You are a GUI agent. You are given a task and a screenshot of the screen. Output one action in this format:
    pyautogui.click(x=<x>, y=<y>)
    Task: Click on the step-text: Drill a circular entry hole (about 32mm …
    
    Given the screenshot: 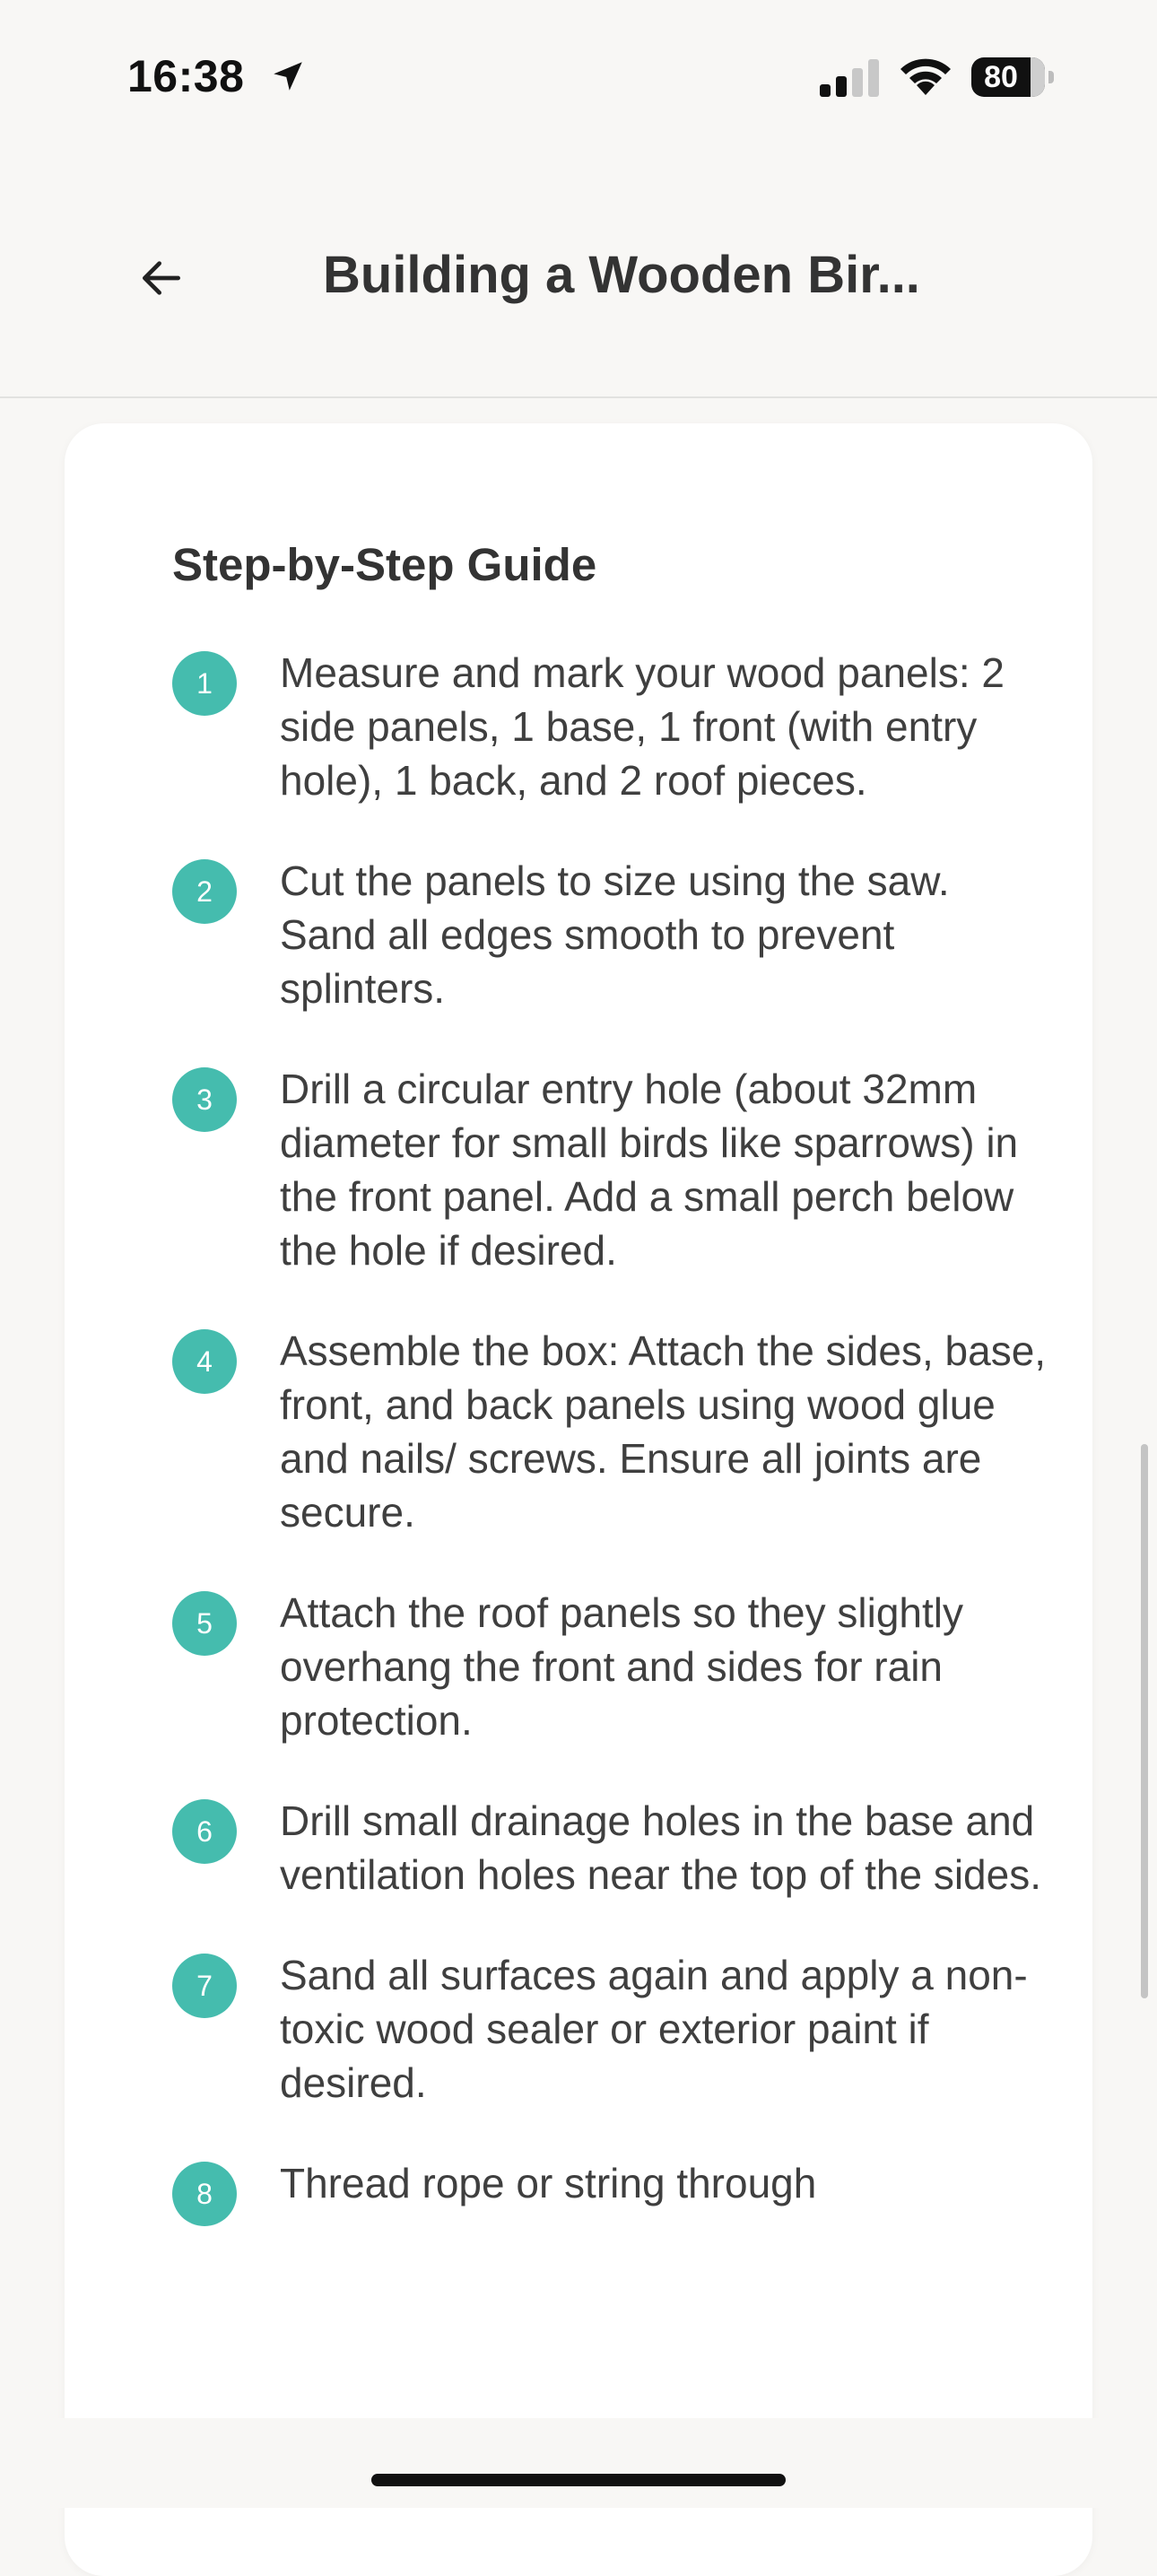 What is the action you would take?
    pyautogui.click(x=649, y=1170)
    